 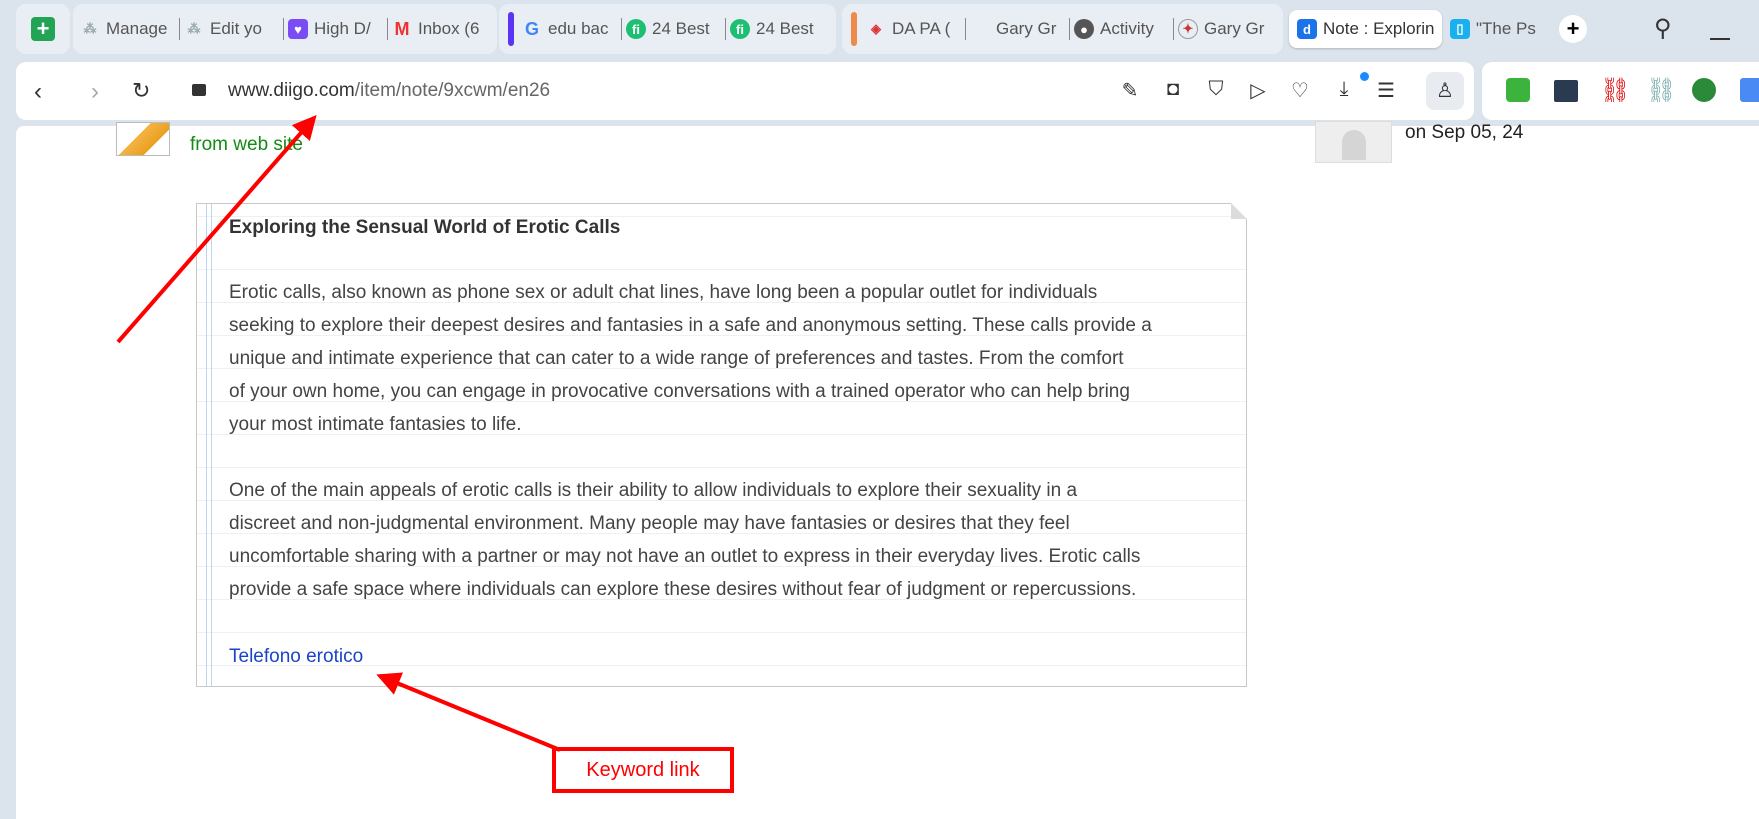 I want to click on profile-icon: ♙, so click(x=1445, y=91).